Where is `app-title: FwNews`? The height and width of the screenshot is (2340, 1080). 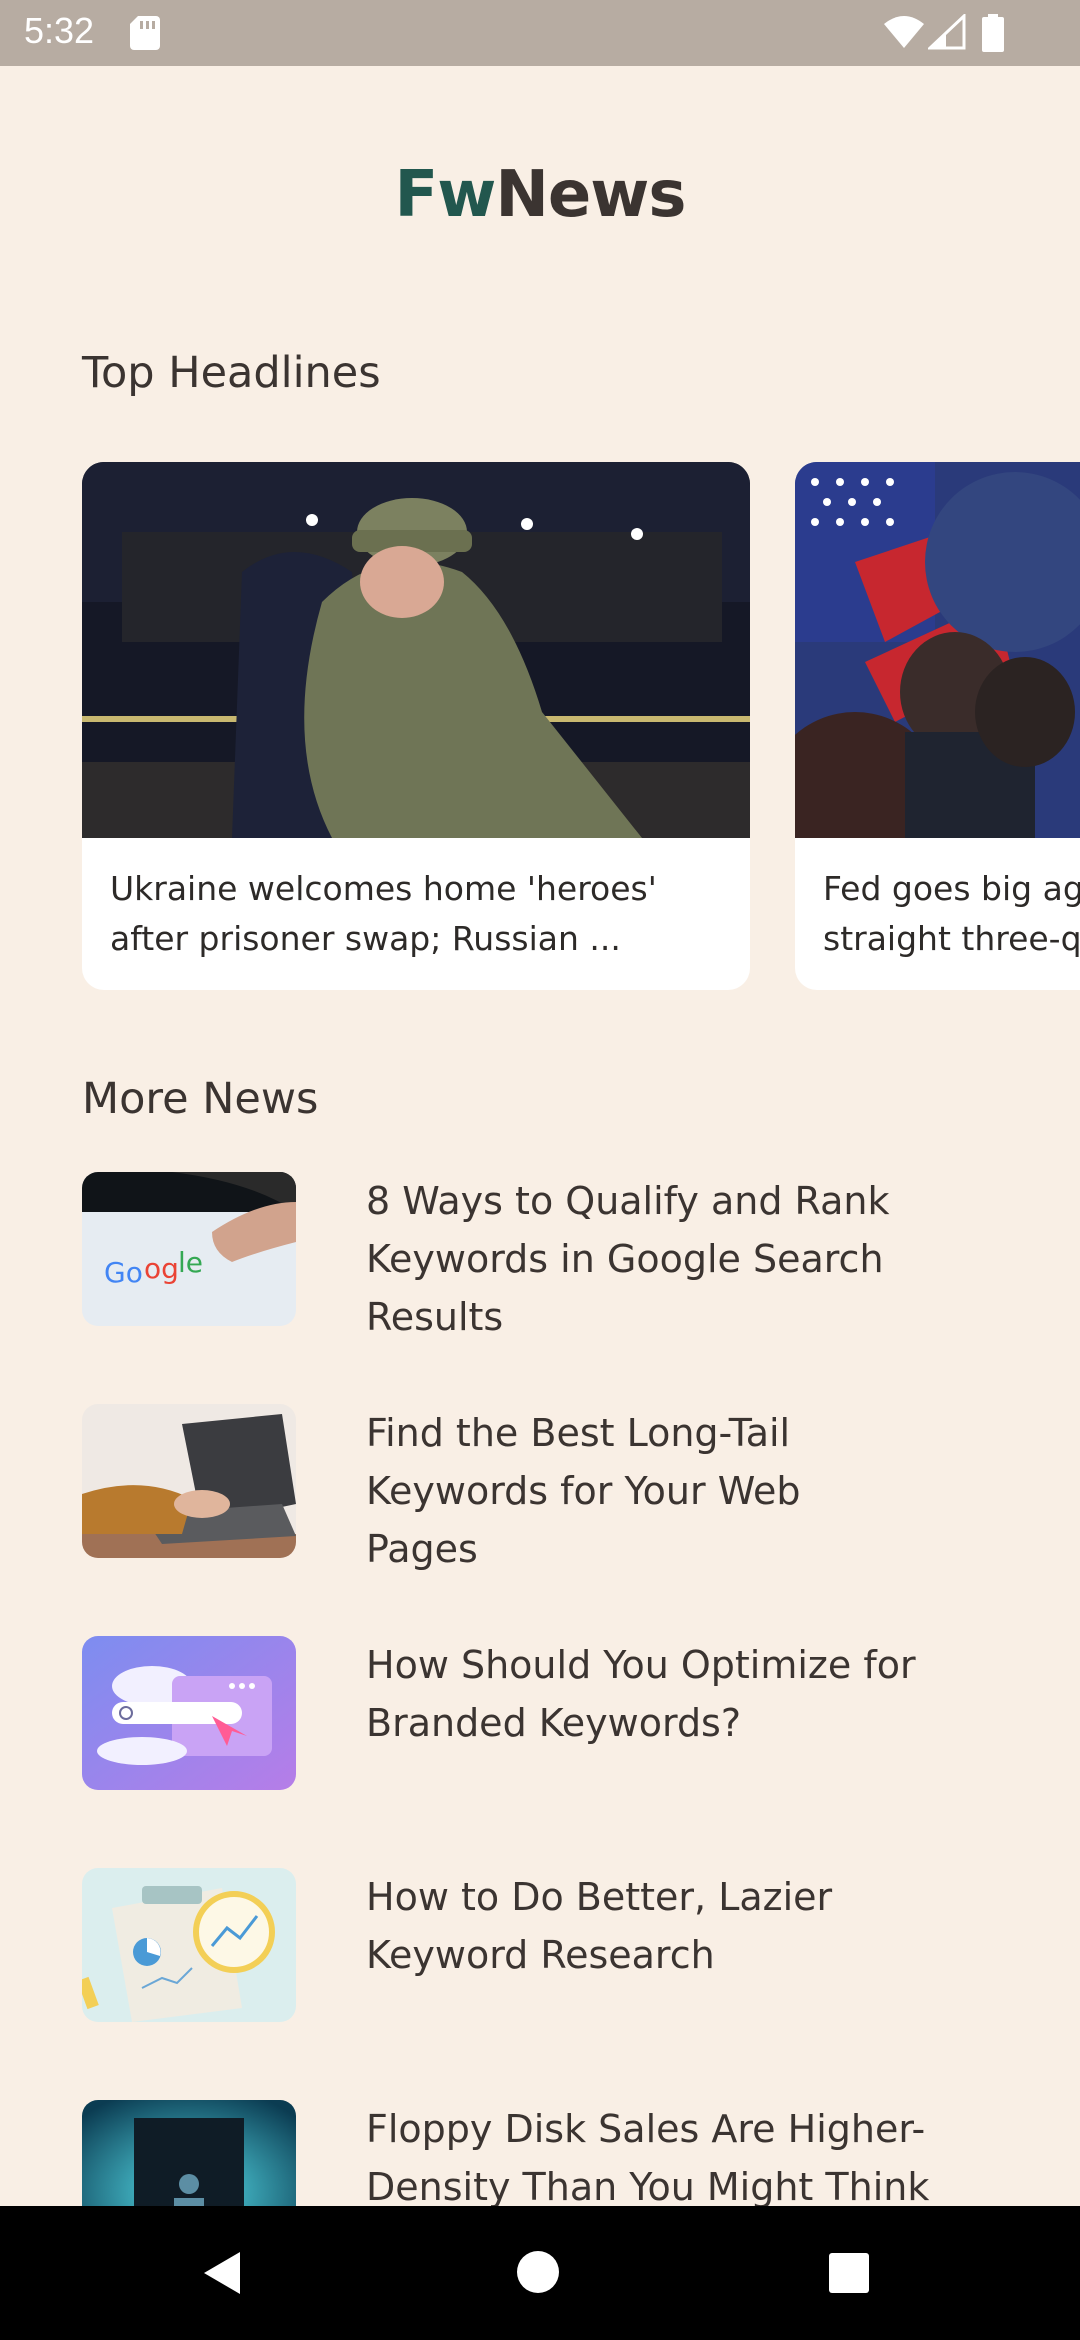
app-title: FwNews is located at coordinates (540, 195).